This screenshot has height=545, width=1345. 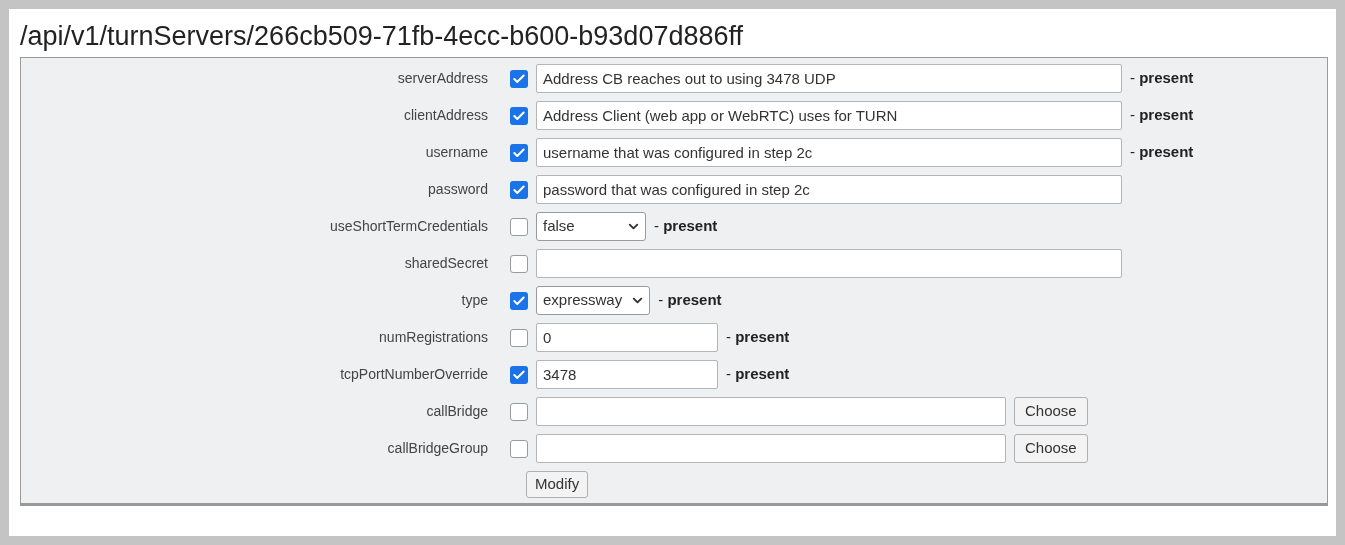 What do you see at coordinates (627, 337) in the screenshot?
I see `text-field: 0` at bounding box center [627, 337].